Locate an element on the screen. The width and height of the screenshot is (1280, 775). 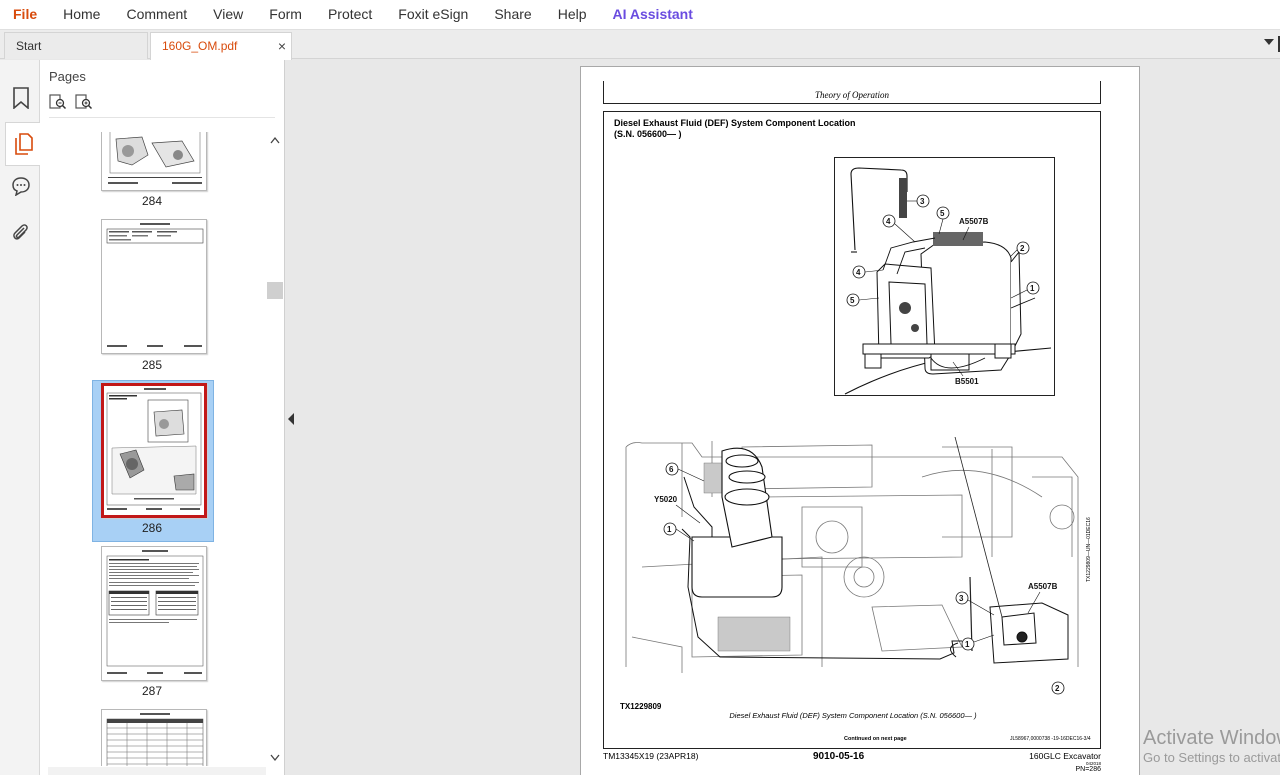
scroll-down-icon is located at coordinates (275, 758).